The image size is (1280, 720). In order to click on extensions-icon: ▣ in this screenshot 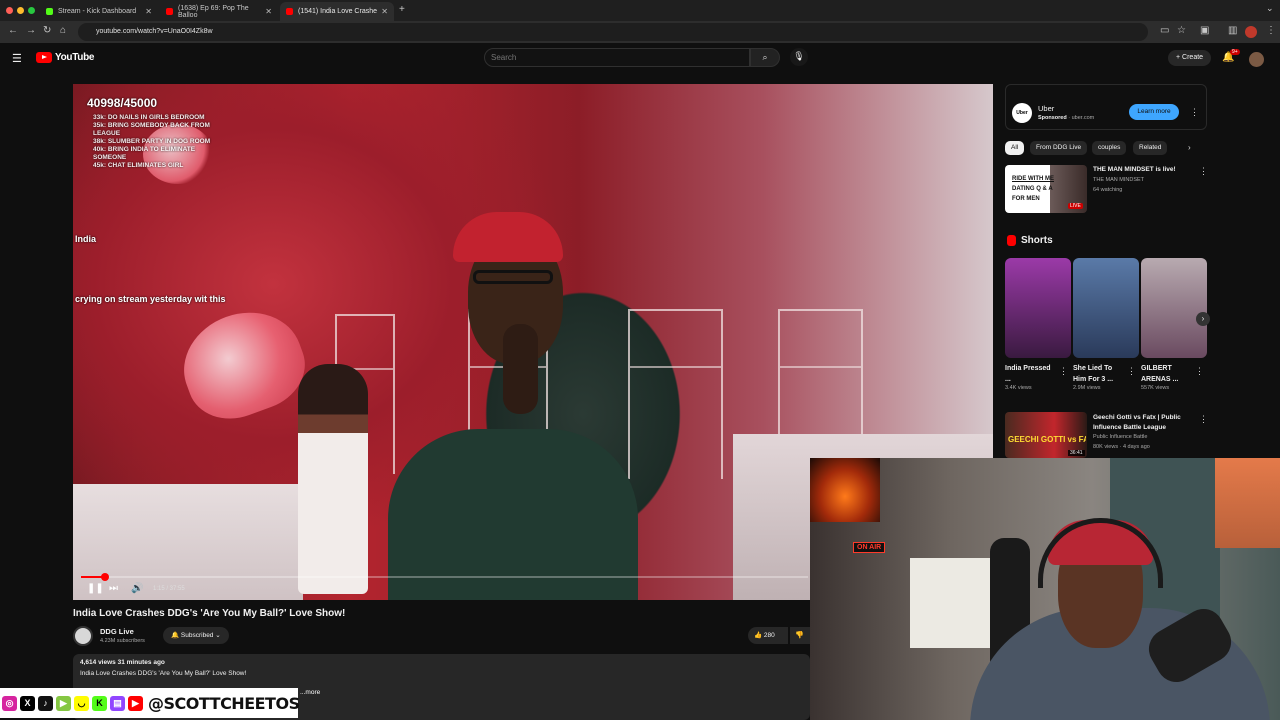, I will do `click(1204, 30)`.